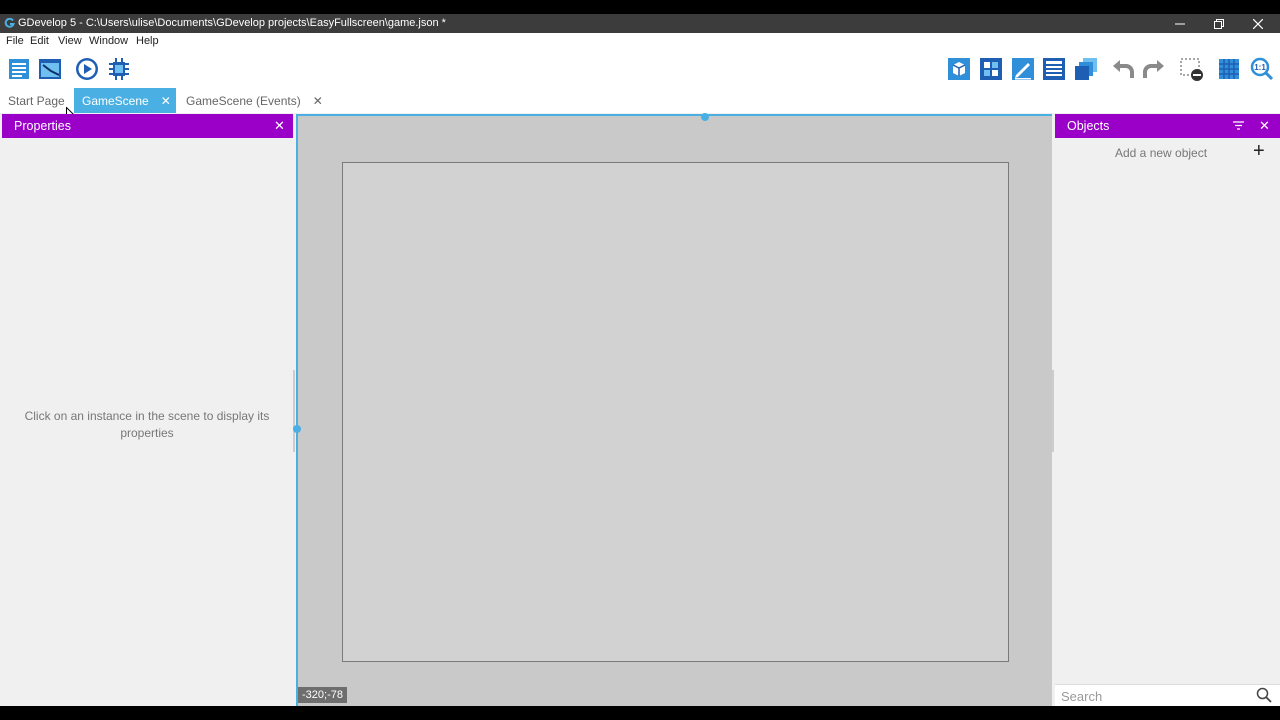  I want to click on redo-button, so click(1154, 69).